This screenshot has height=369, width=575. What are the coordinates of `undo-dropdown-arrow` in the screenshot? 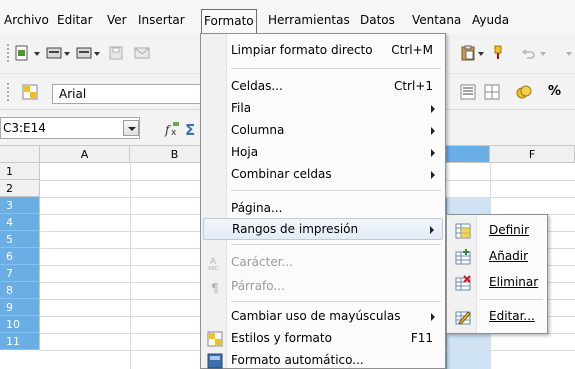 It's located at (543, 54).